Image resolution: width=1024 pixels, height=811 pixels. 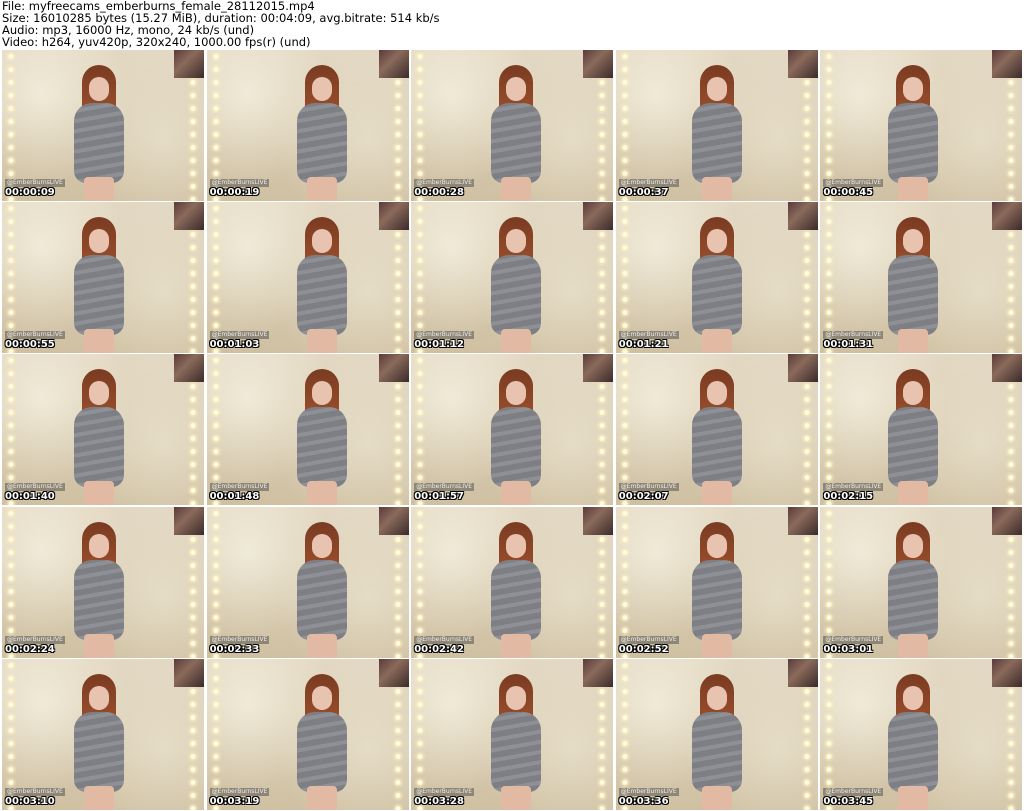 What do you see at coordinates (30, 497) in the screenshot?
I see `timestamp-label: 00:01:40` at bounding box center [30, 497].